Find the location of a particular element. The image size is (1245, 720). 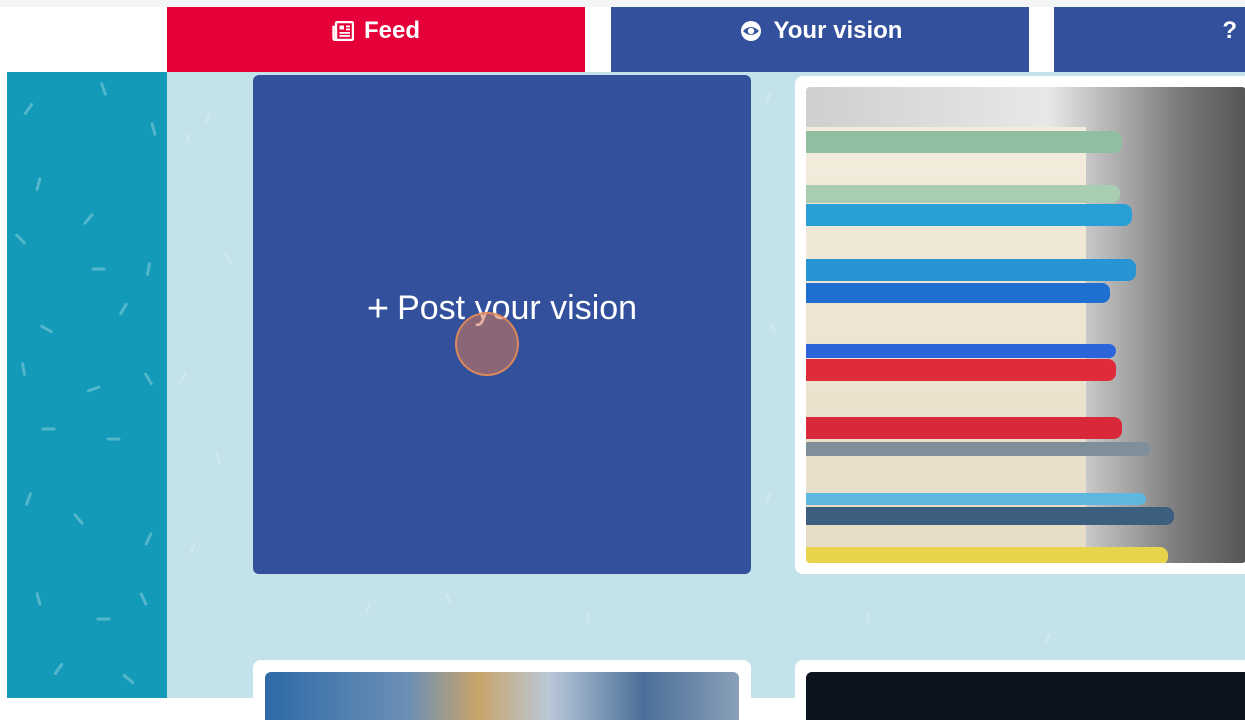

tab-your-vision: Your vision is located at coordinates (820, 39).